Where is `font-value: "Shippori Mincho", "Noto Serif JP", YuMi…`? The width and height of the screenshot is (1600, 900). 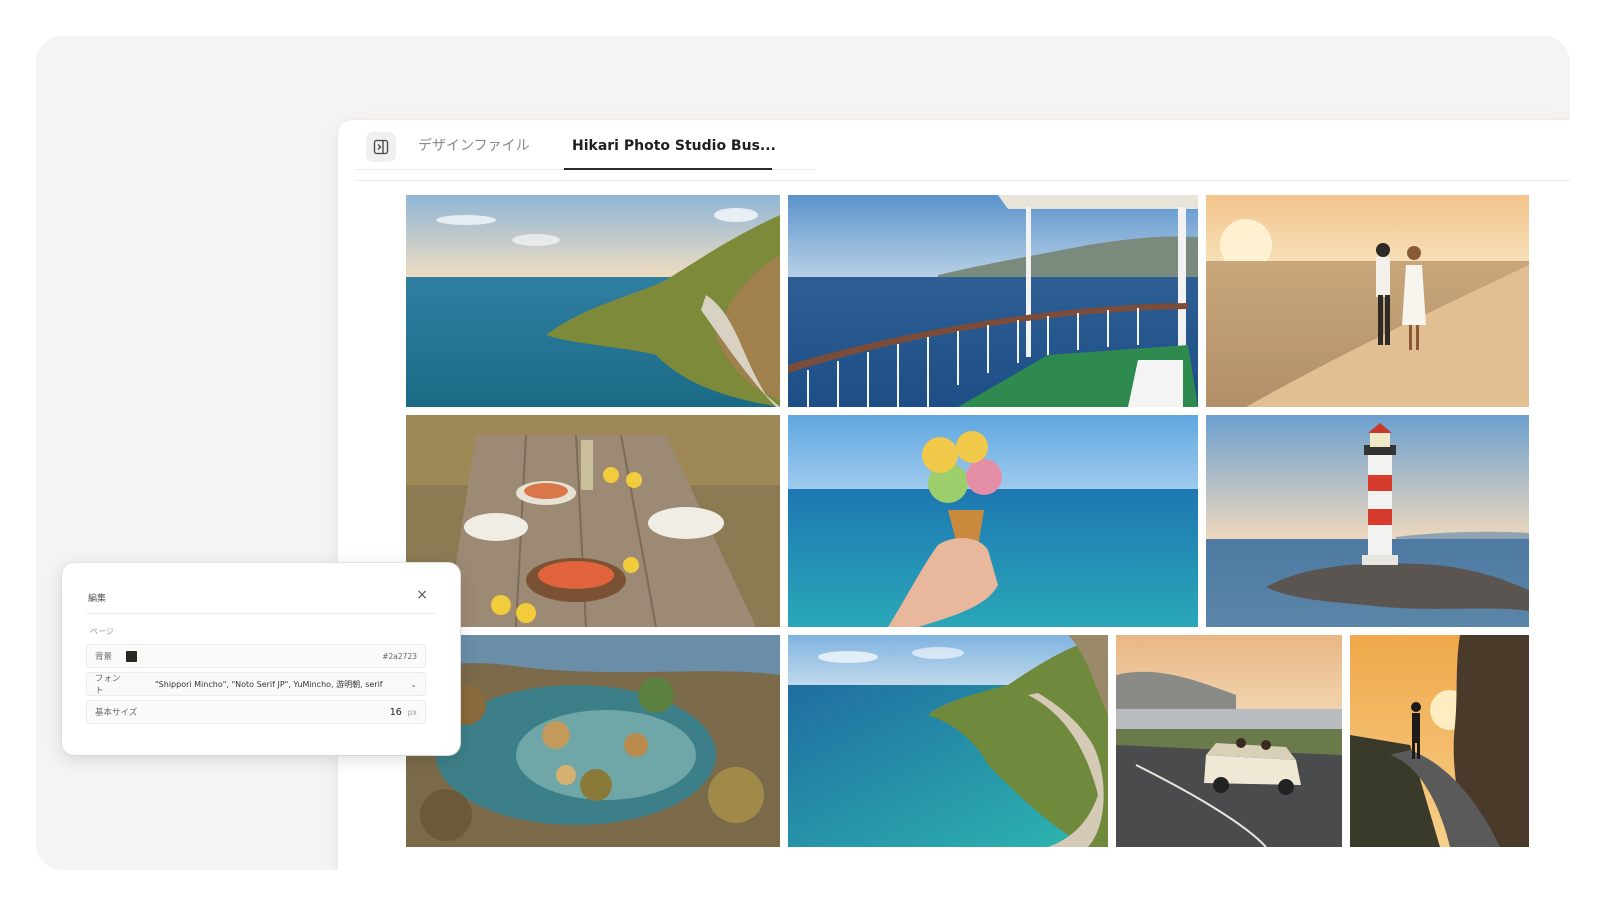
font-value: "Shippori Mincho", "Noto Serif JP", YuMi… is located at coordinates (269, 684).